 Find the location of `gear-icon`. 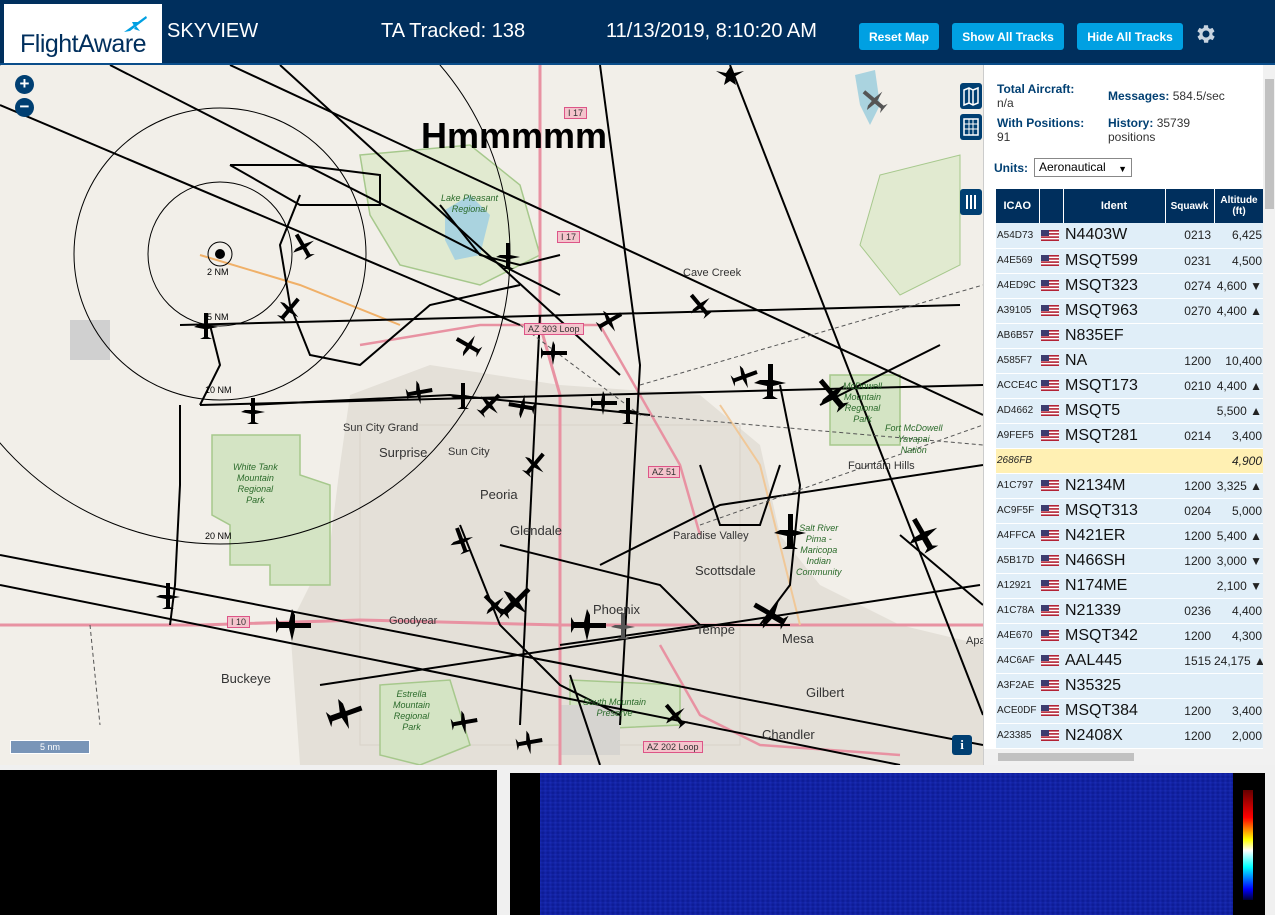

gear-icon is located at coordinates (1206, 34).